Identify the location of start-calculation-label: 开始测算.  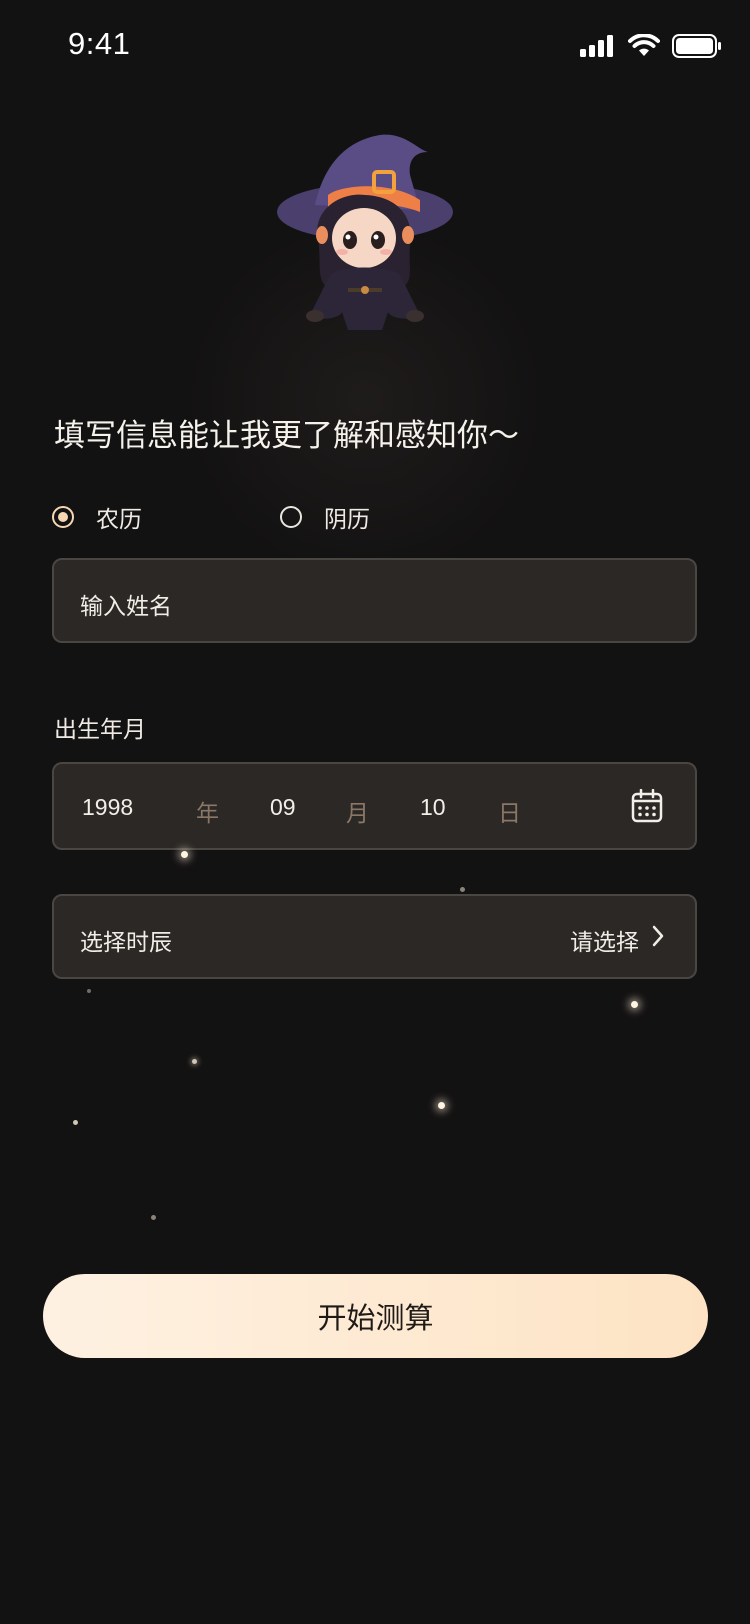
(375, 1318).